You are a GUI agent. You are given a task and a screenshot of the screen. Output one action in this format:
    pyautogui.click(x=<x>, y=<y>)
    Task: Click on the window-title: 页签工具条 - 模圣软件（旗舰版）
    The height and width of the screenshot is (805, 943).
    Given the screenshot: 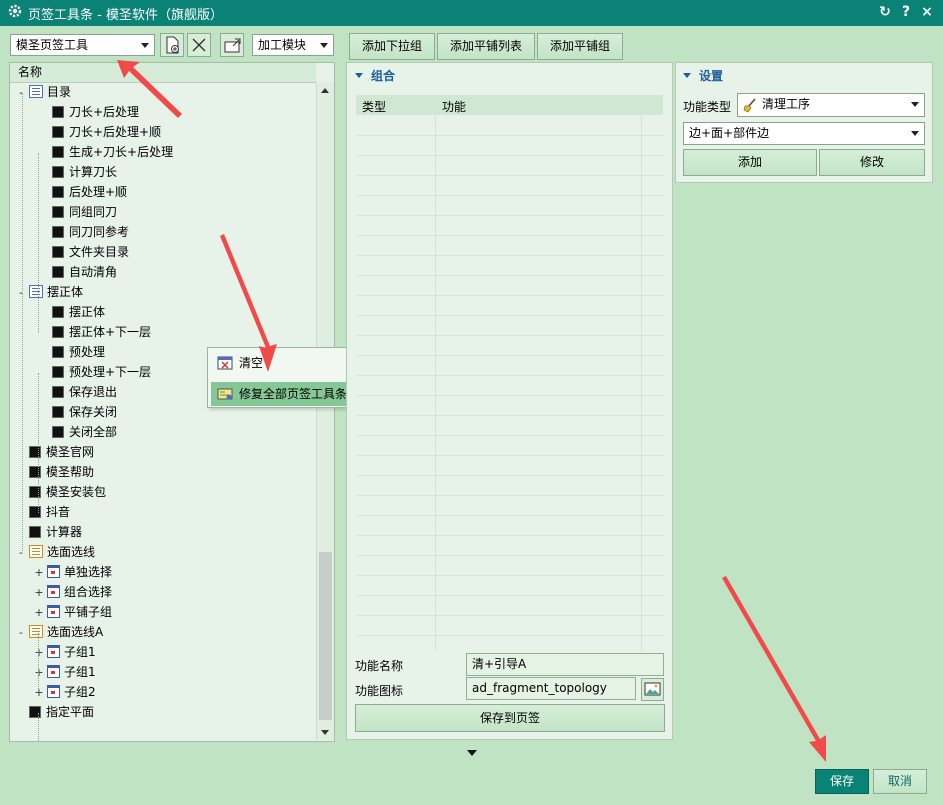 What is the action you would take?
    pyautogui.click(x=125, y=15)
    